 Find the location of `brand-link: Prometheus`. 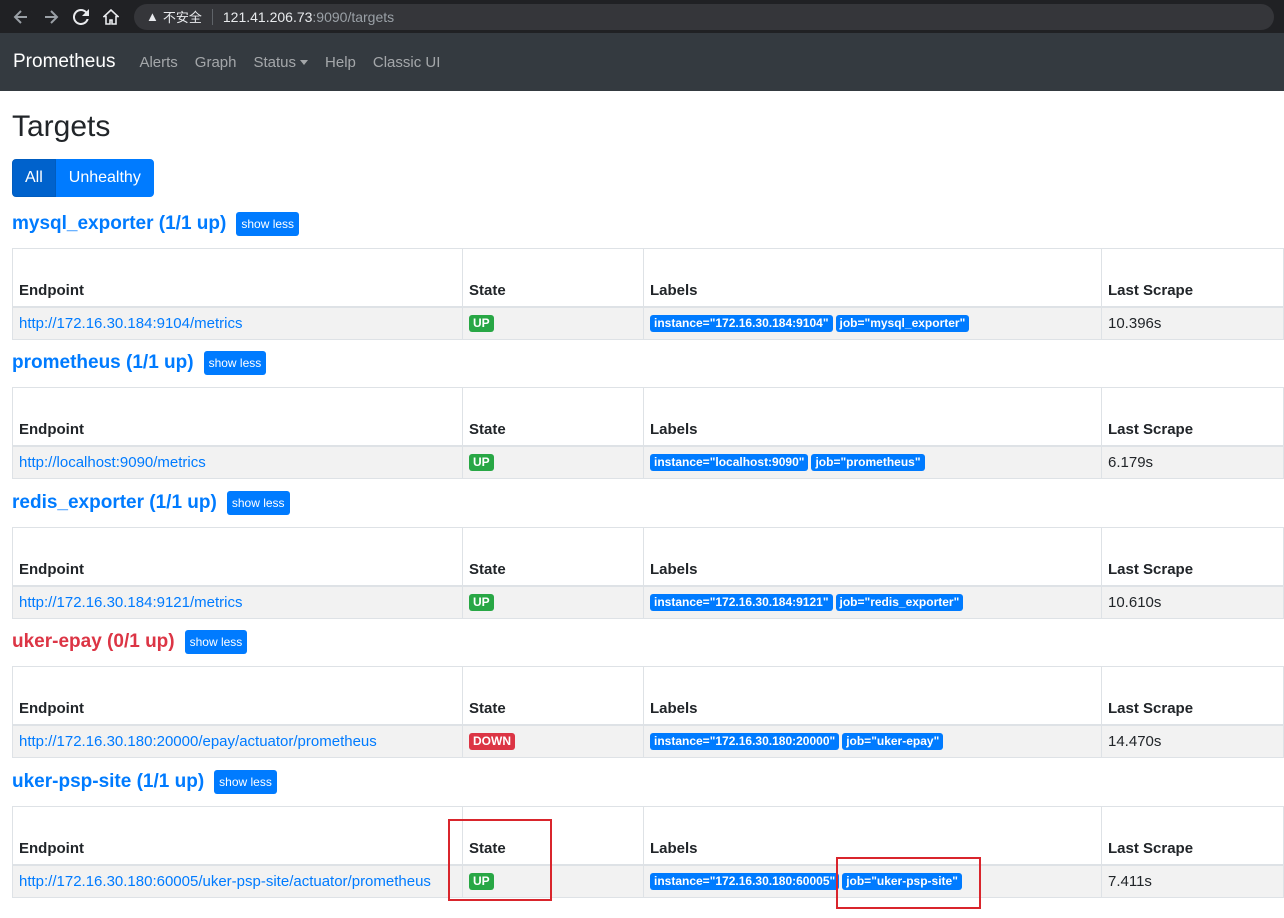

brand-link: Prometheus is located at coordinates (64, 62).